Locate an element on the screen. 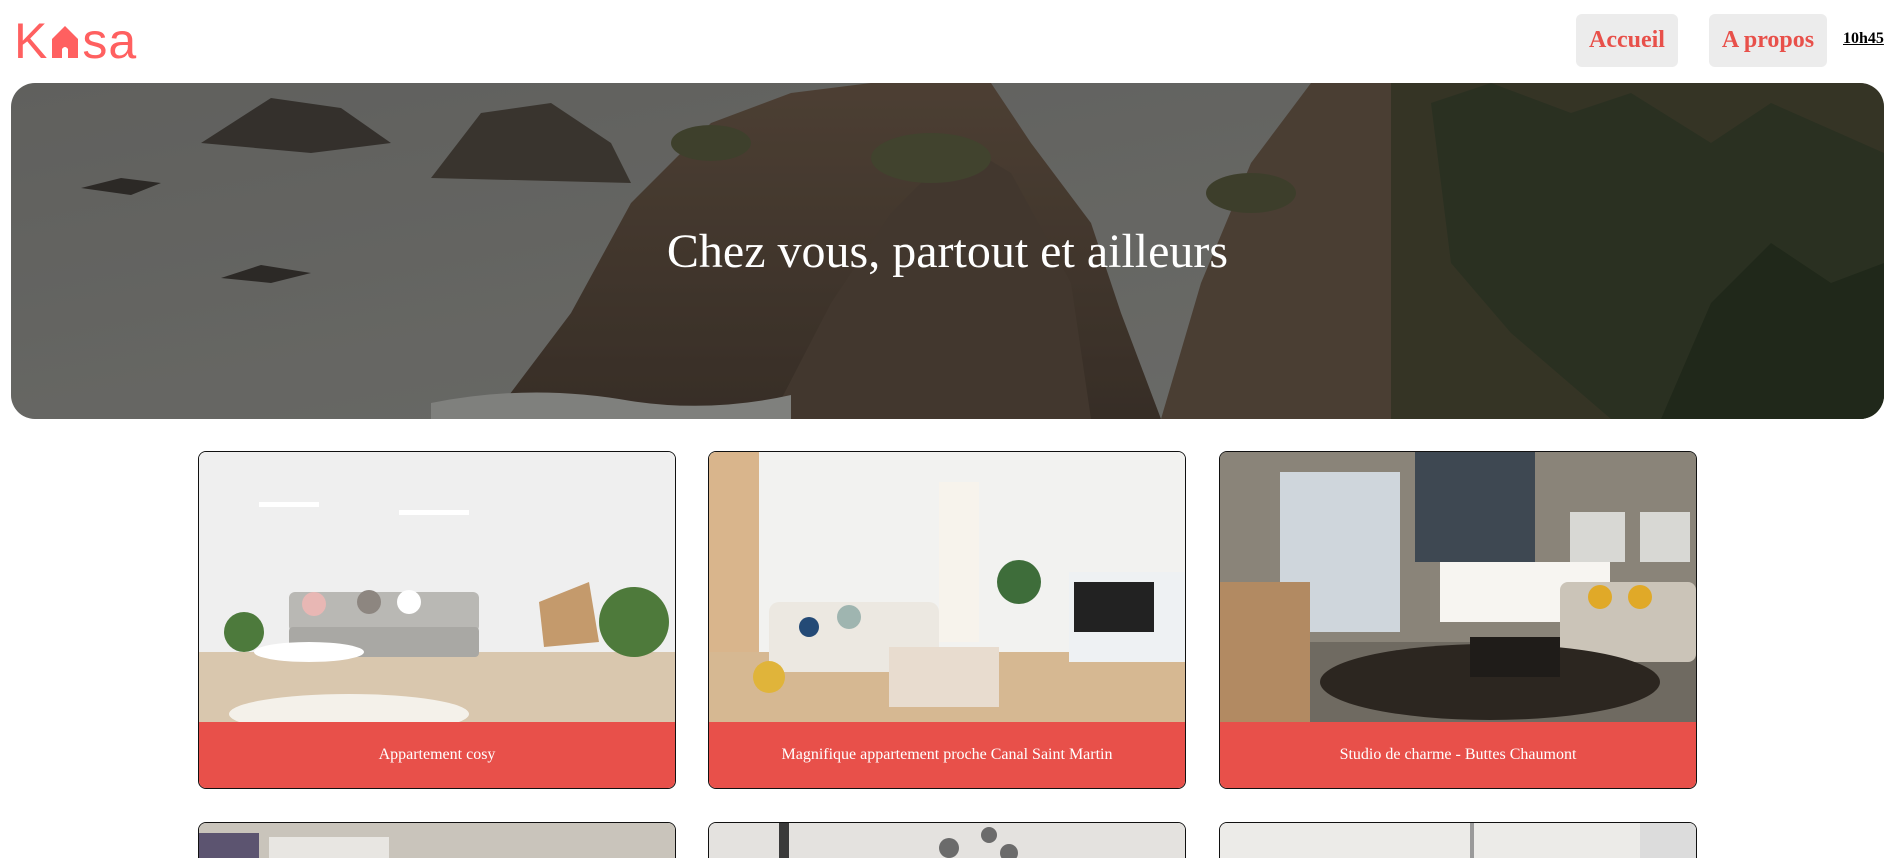  header: K sa Accueil A propos 10h45 is located at coordinates (949, 42).